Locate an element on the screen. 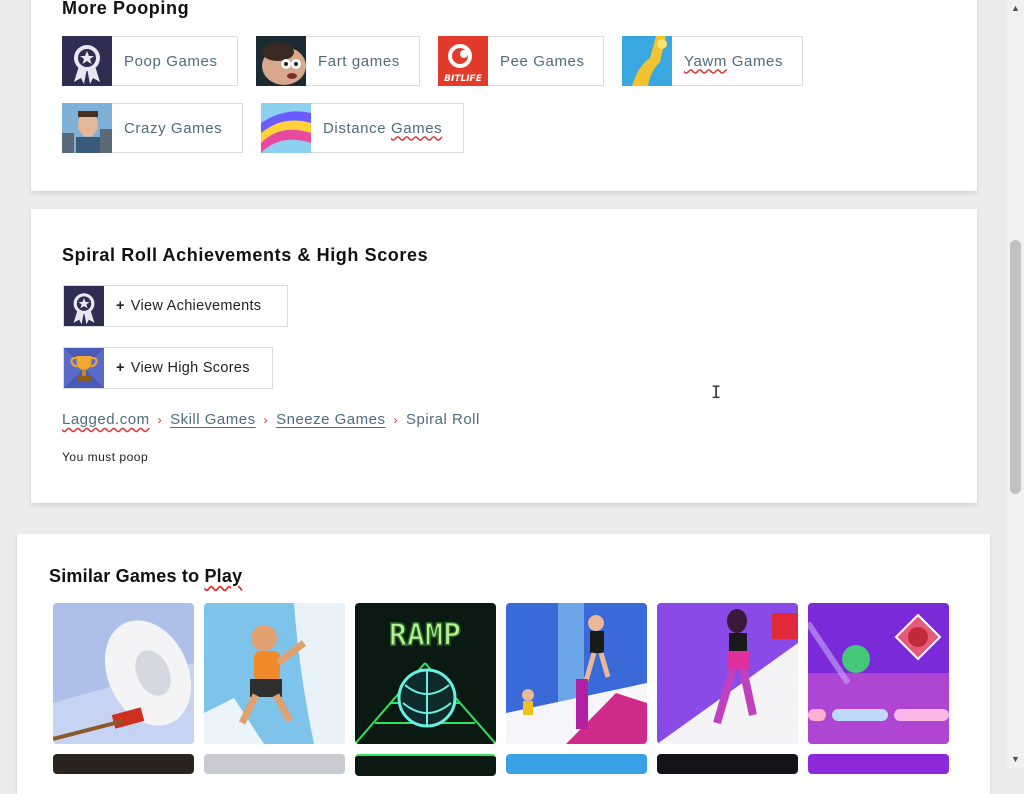  view-achievements-button: + View Achievements is located at coordinates (175, 306).